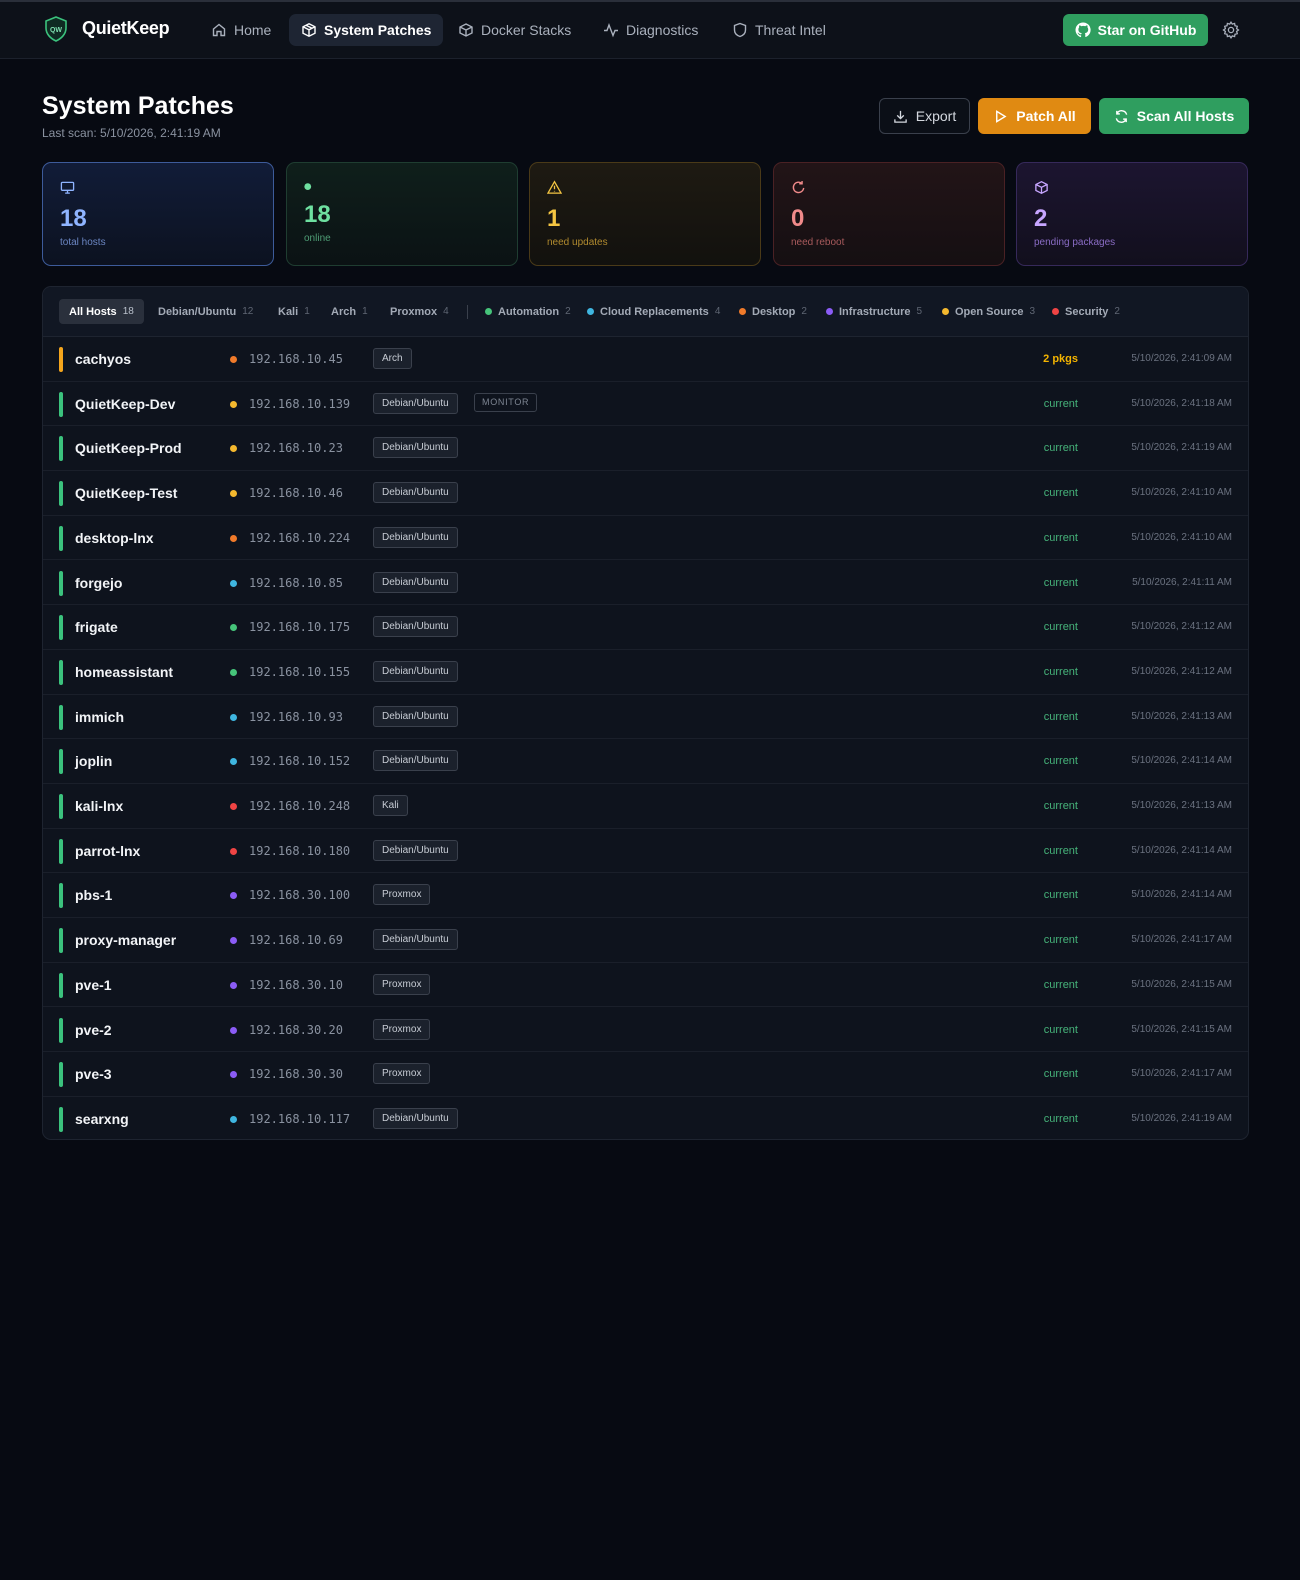  I want to click on nav-threat-intel: Threat Intel, so click(779, 30).